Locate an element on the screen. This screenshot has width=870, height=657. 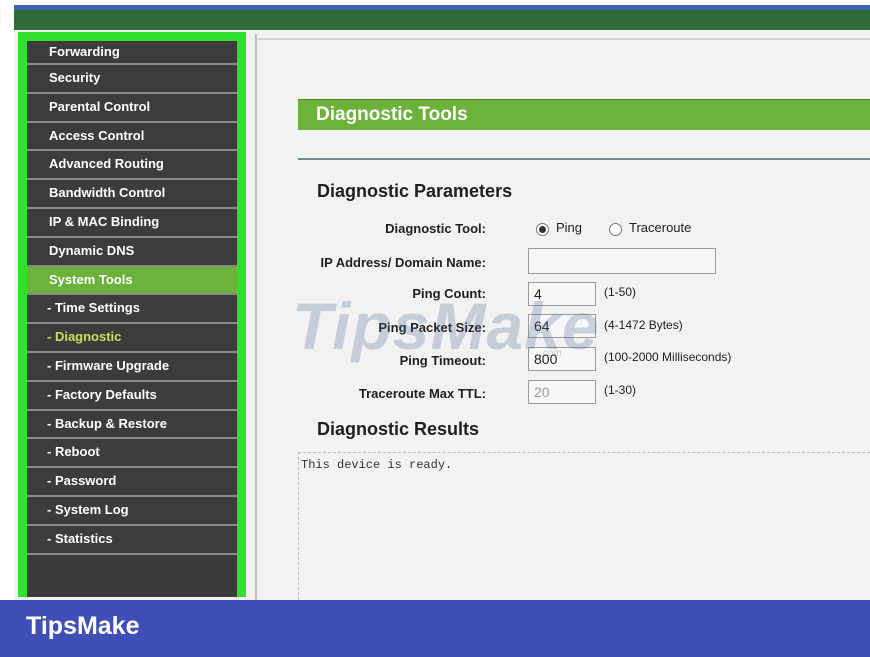
sidebar-item-ip-mac-binding: IP & MAC Binding is located at coordinates (132, 223).